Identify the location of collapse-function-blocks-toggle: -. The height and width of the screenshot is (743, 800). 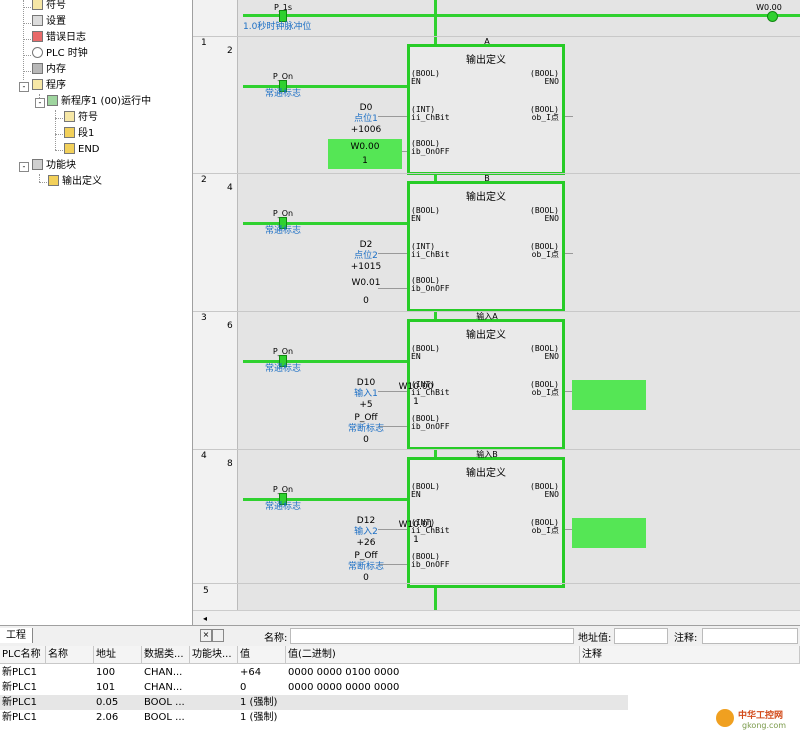
(24, 167).